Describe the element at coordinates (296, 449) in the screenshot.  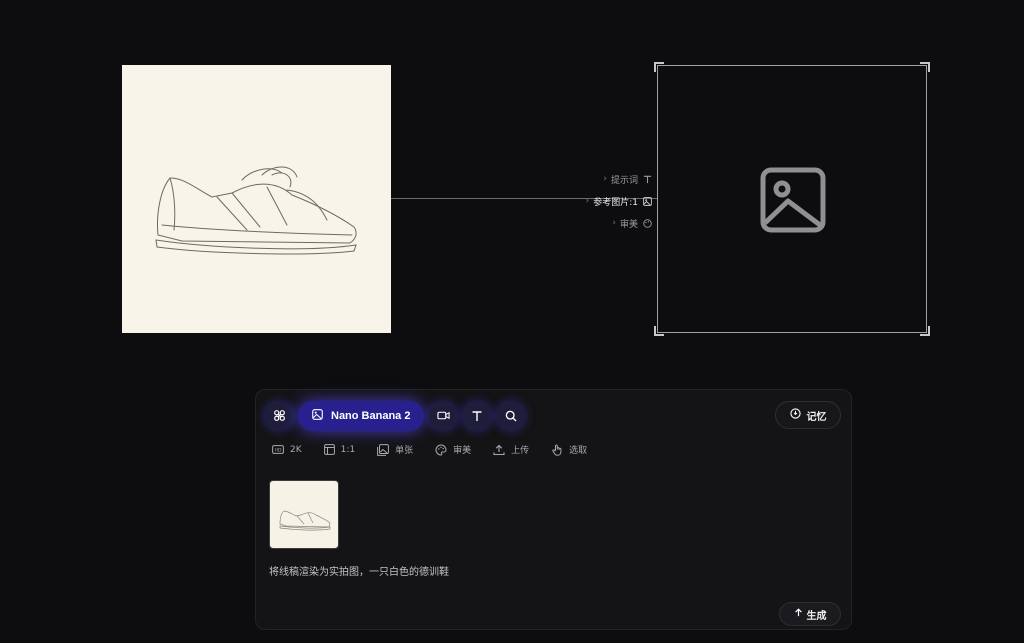
I see `option-label: 2K` at that location.